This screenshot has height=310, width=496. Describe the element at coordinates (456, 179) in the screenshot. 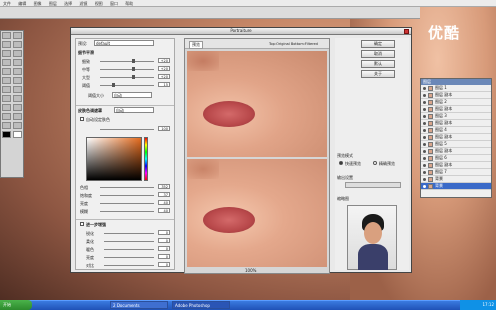

I see `layer-row: 背景` at that location.